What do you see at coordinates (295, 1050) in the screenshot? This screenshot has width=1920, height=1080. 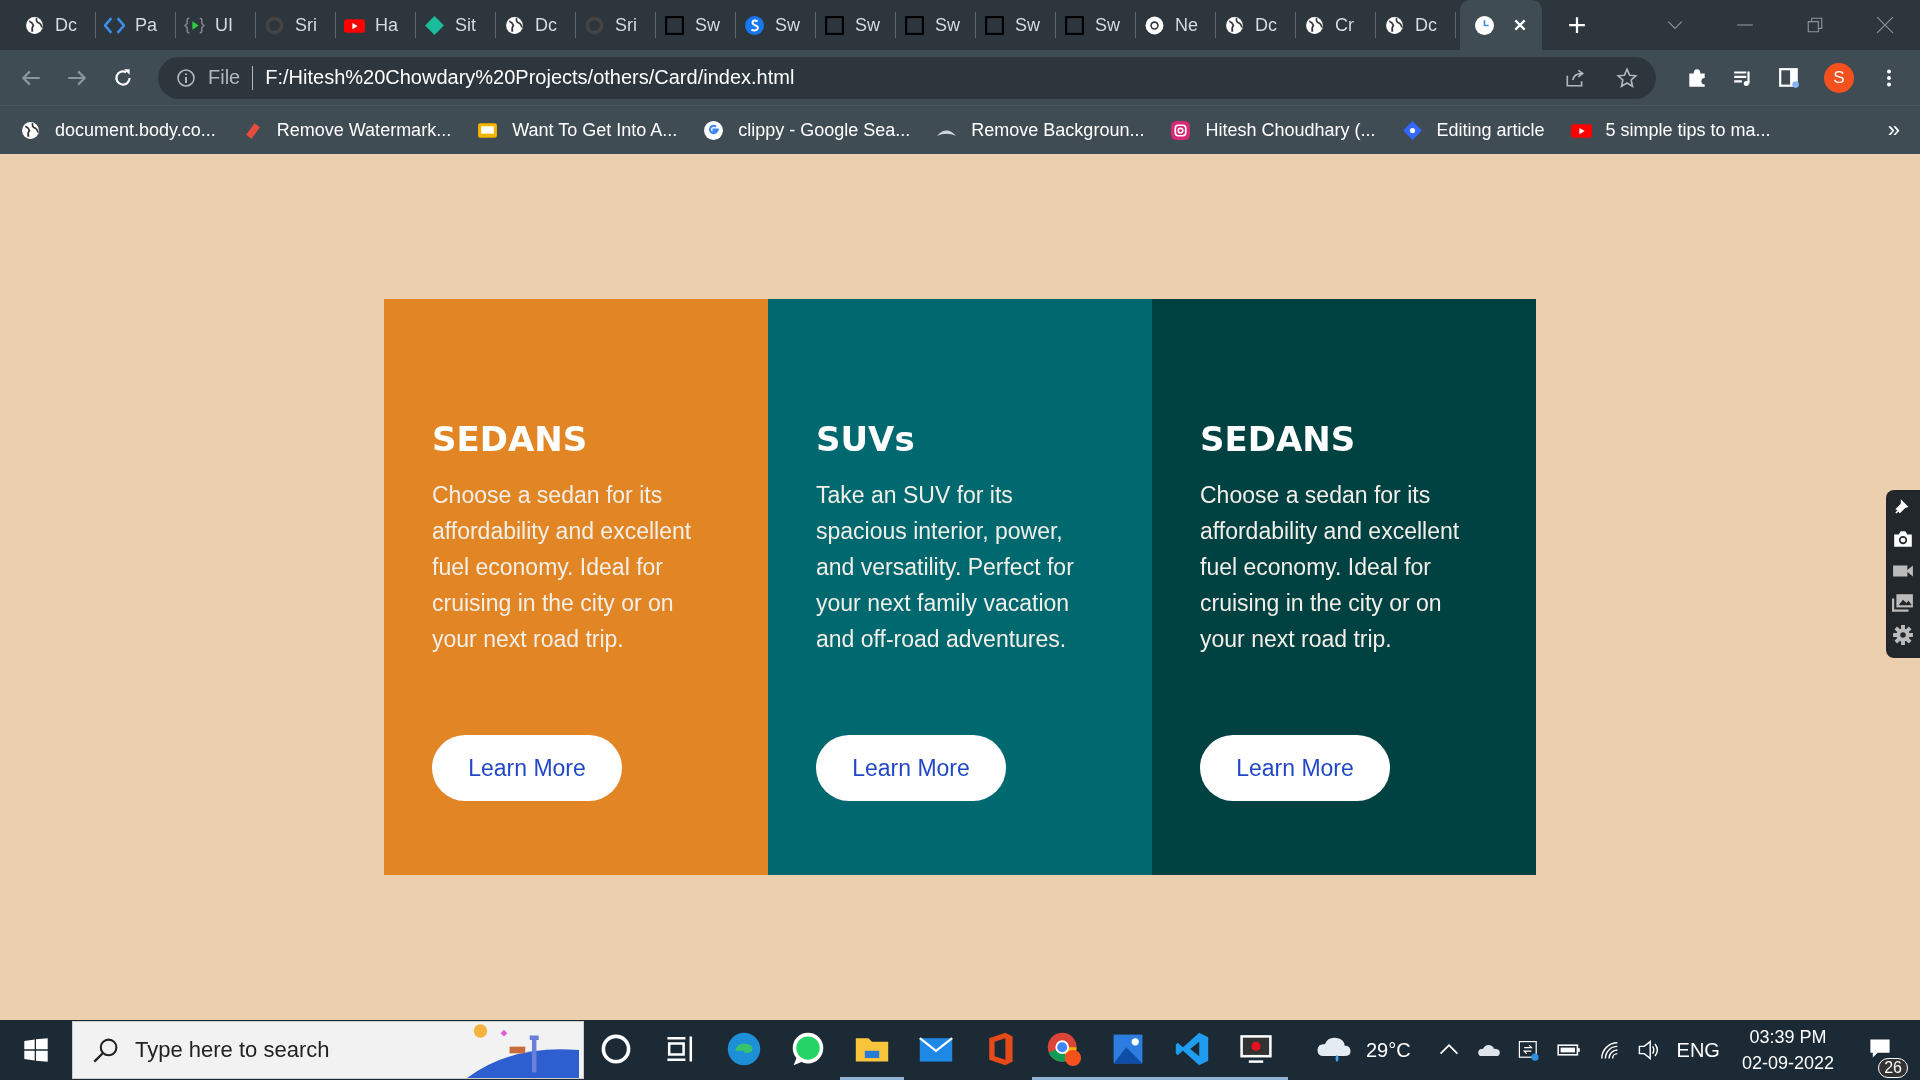 I see `search-field: Type here to search` at bounding box center [295, 1050].